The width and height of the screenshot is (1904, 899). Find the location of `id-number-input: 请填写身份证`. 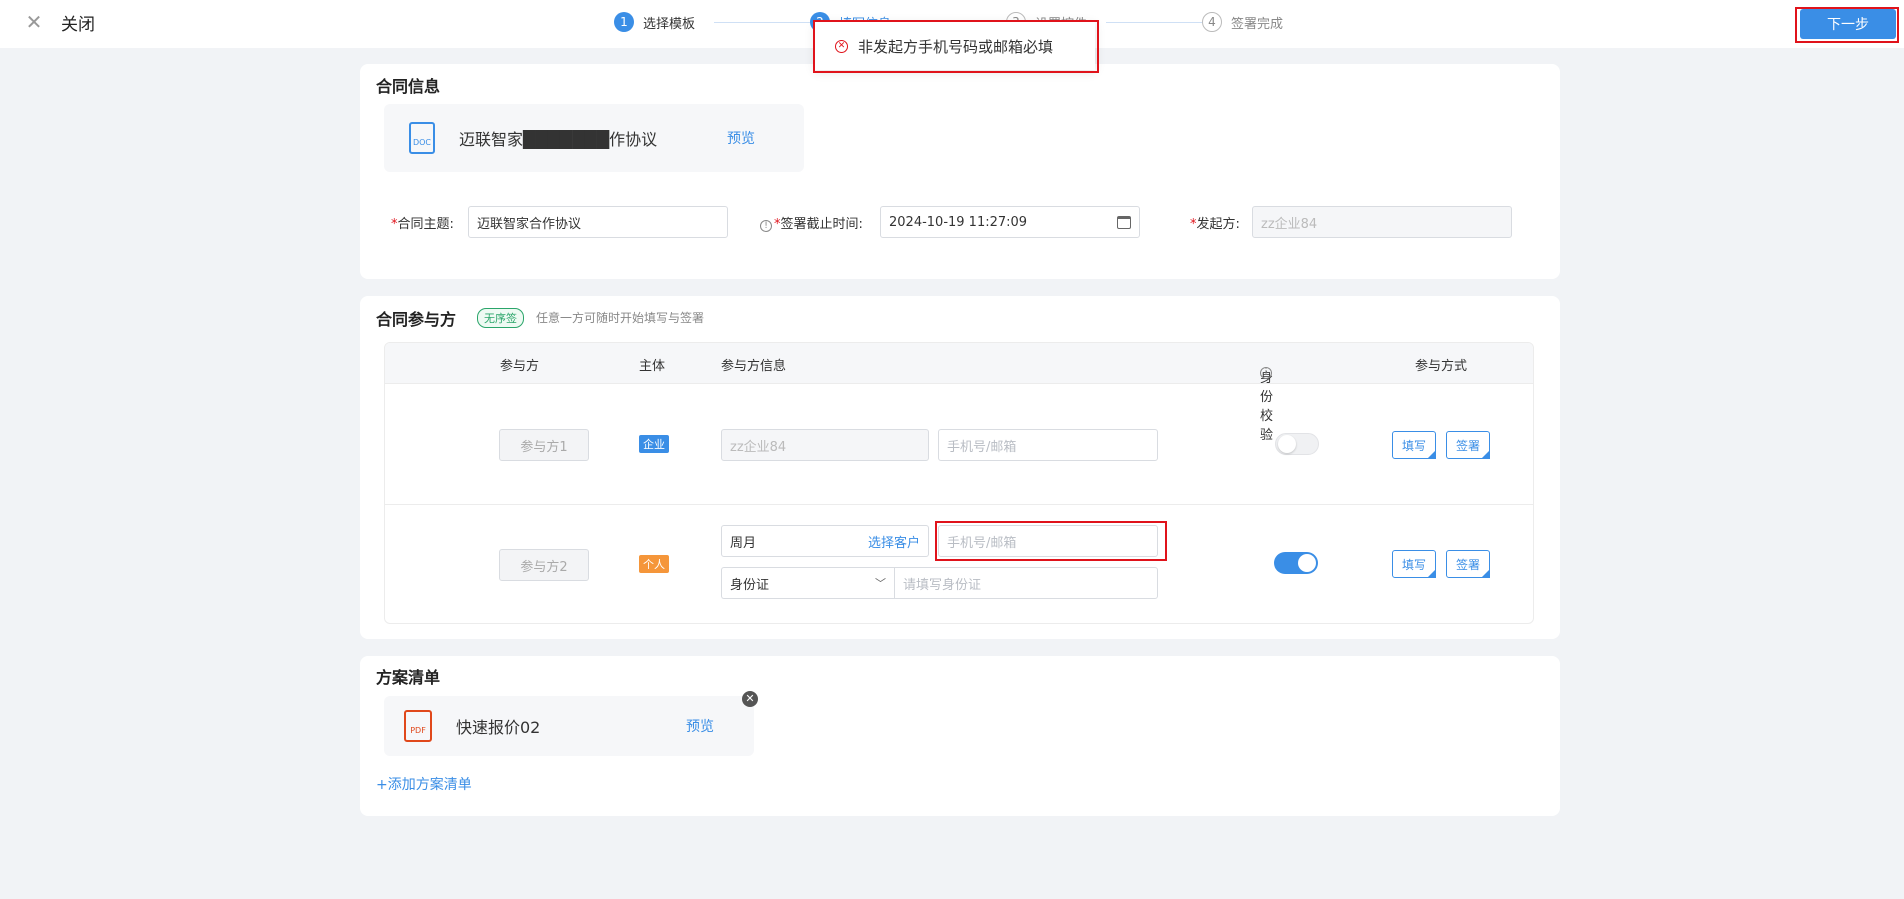

id-number-input: 请填写身份证 is located at coordinates (1026, 583).